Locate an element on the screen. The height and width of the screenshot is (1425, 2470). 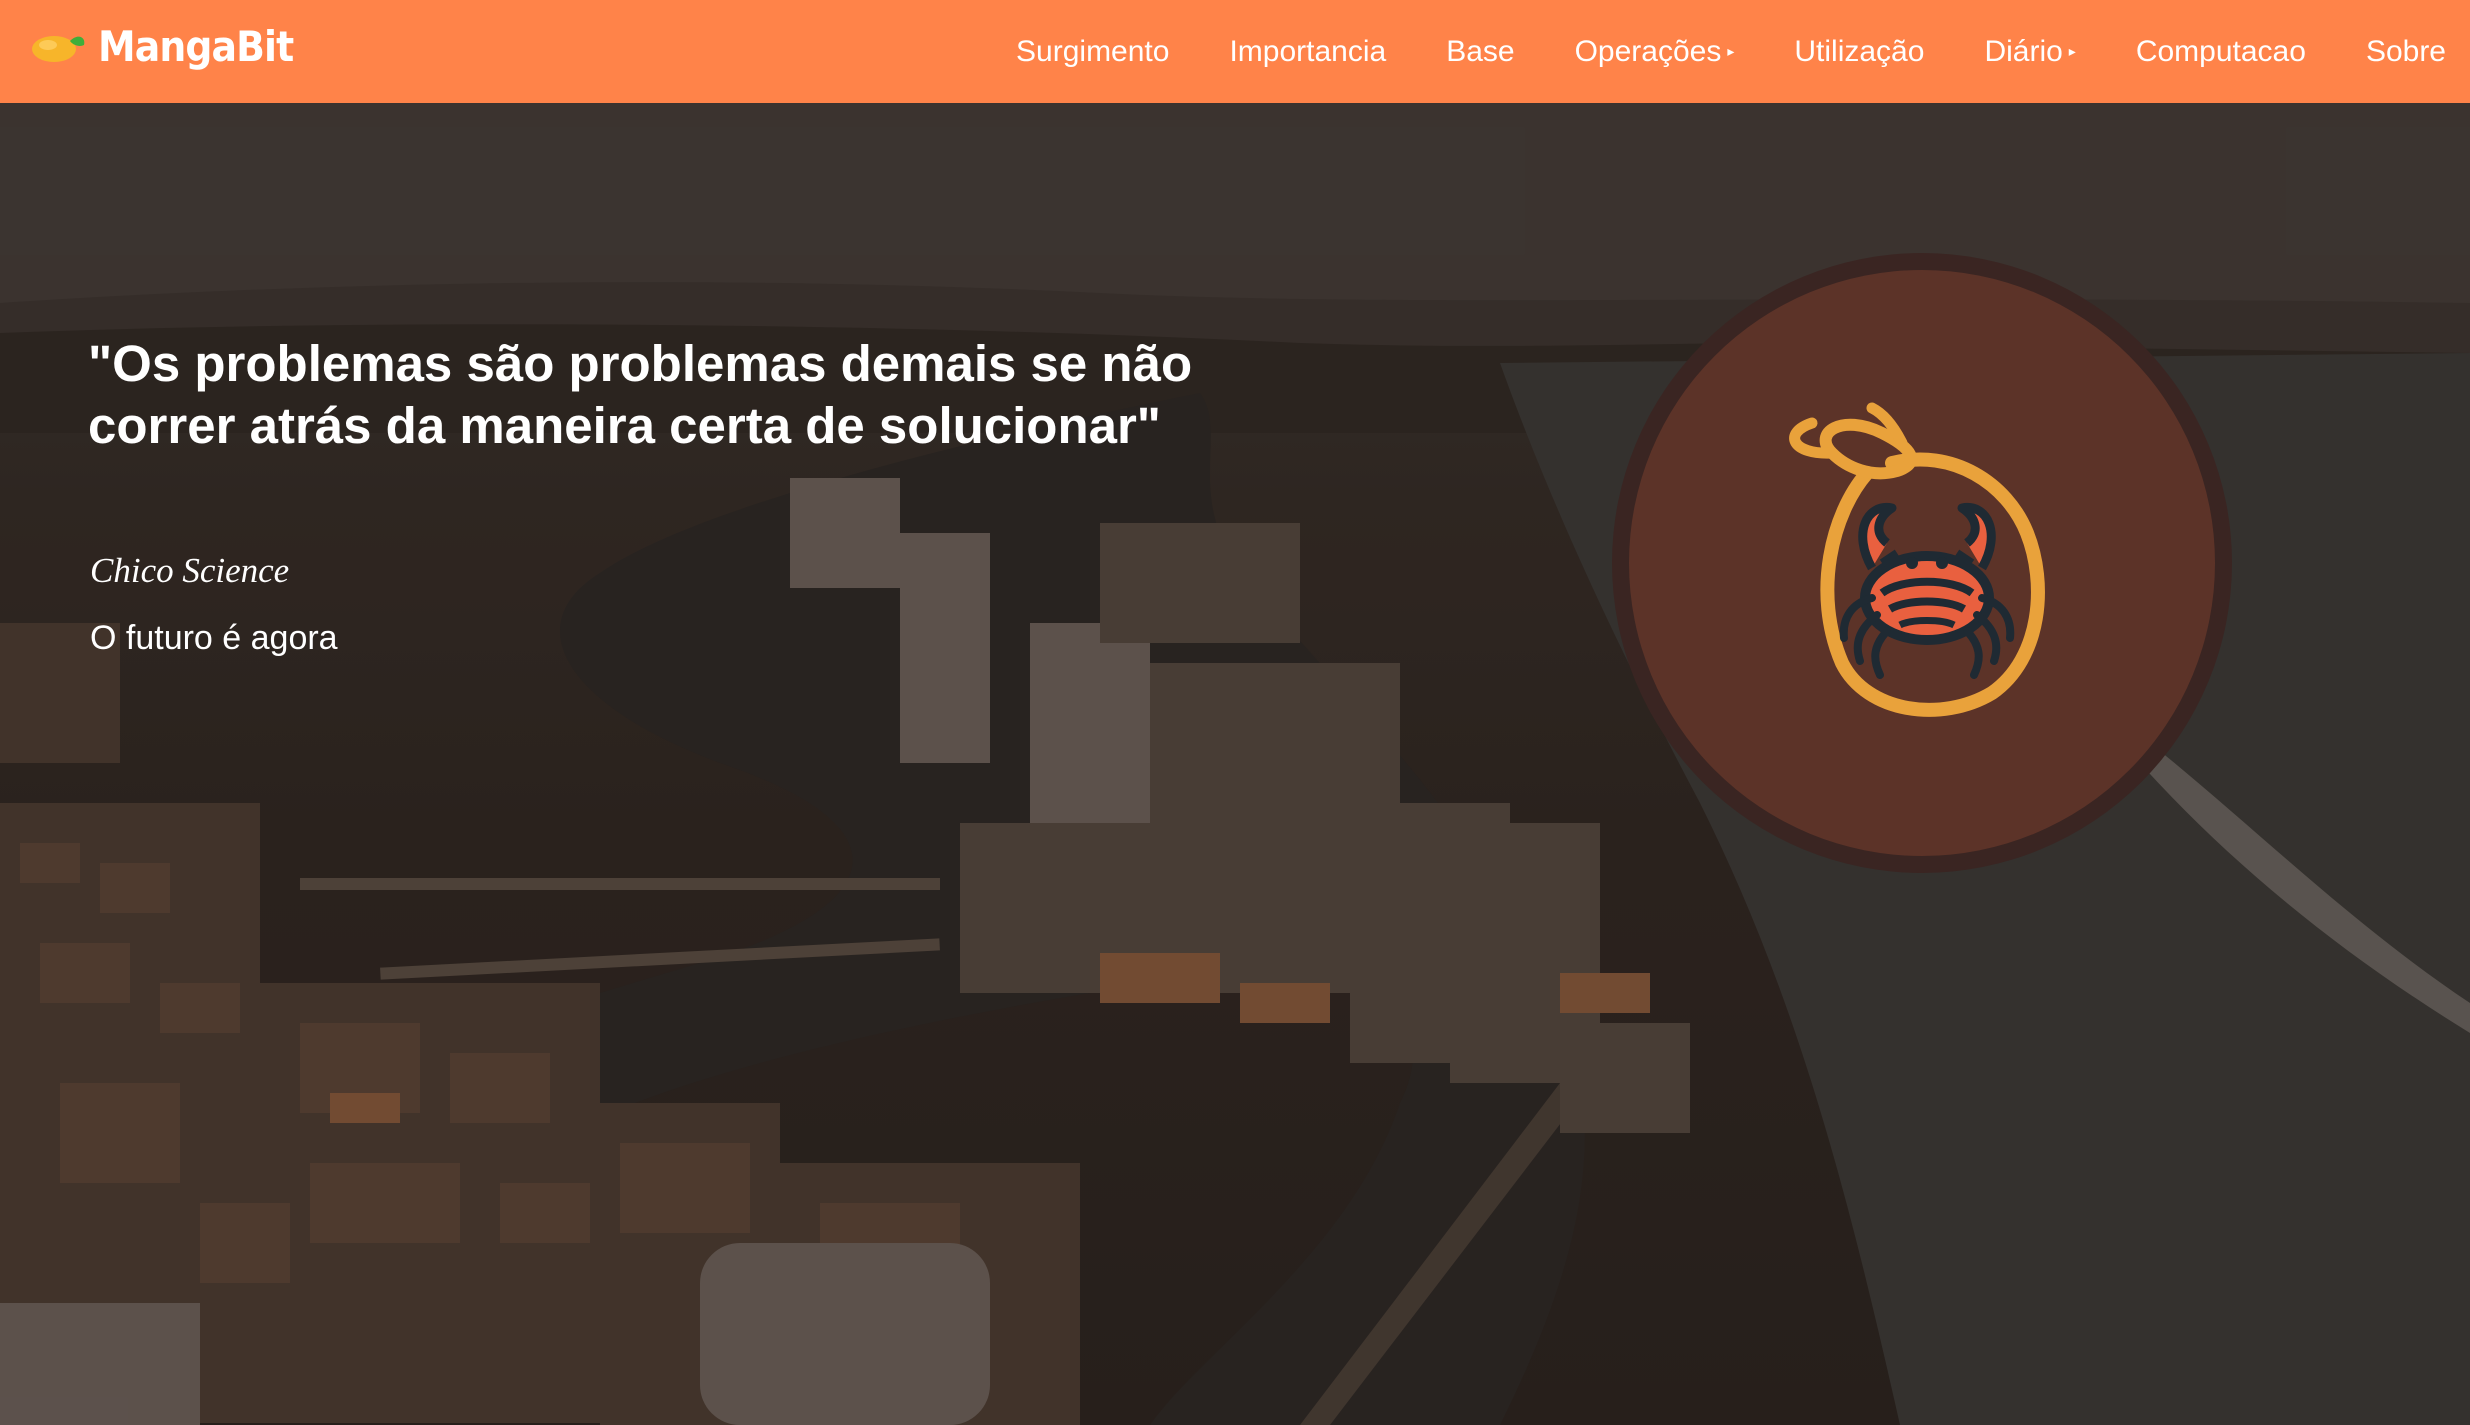
nav-item-label: Diário is located at coordinates (2023, 51).